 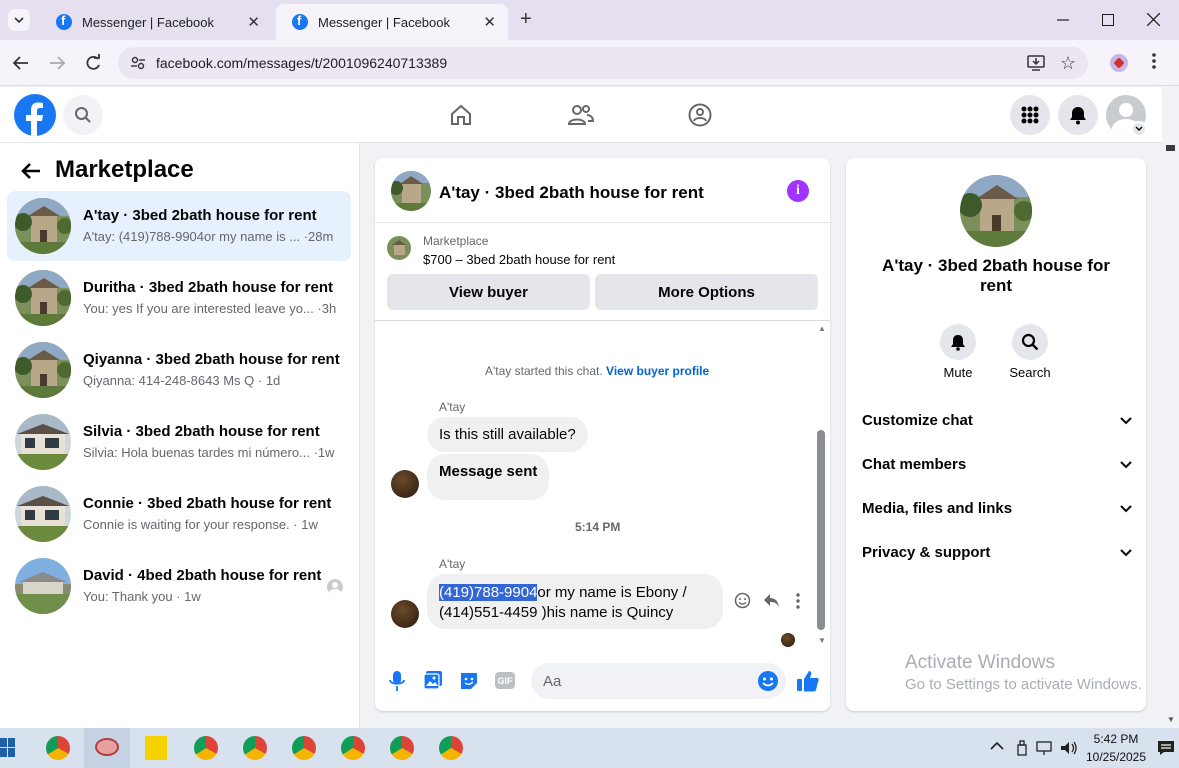 What do you see at coordinates (996, 211) in the screenshot?
I see `conversation-avatar` at bounding box center [996, 211].